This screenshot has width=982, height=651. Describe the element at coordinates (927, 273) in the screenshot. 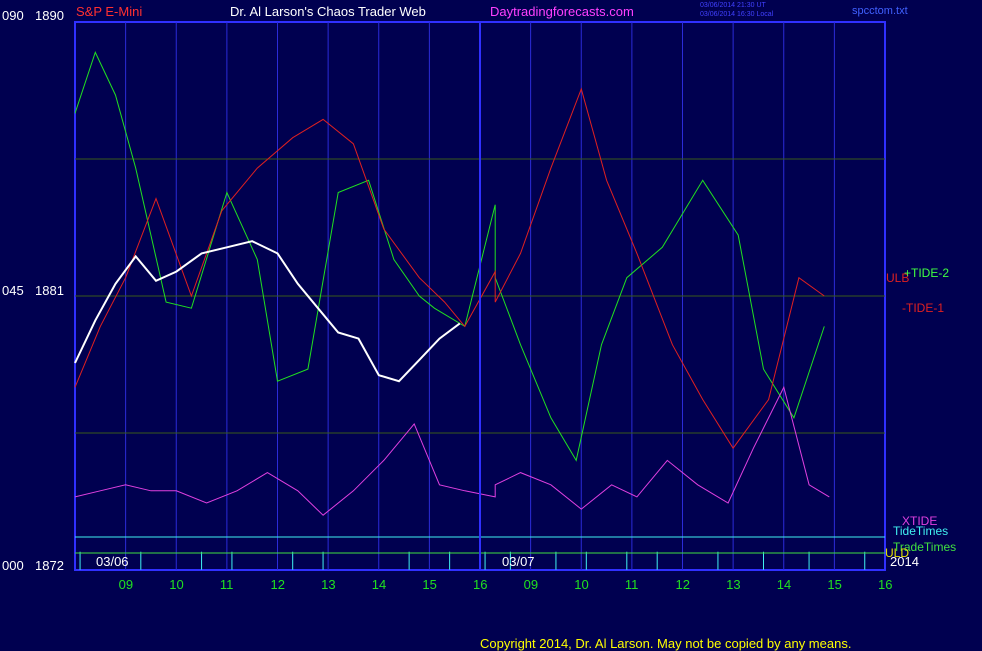

I see `tide2-label: +TIDE-2` at that location.